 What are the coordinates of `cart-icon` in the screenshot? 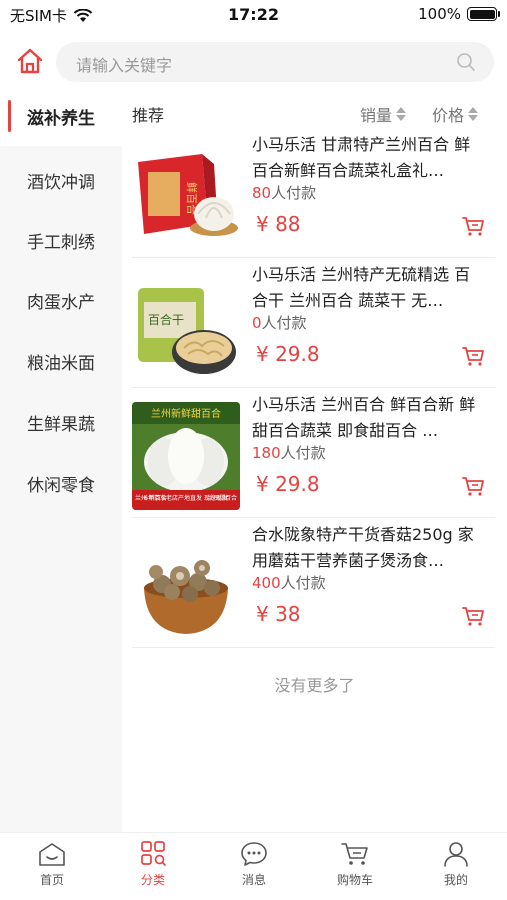 It's located at (354, 854).